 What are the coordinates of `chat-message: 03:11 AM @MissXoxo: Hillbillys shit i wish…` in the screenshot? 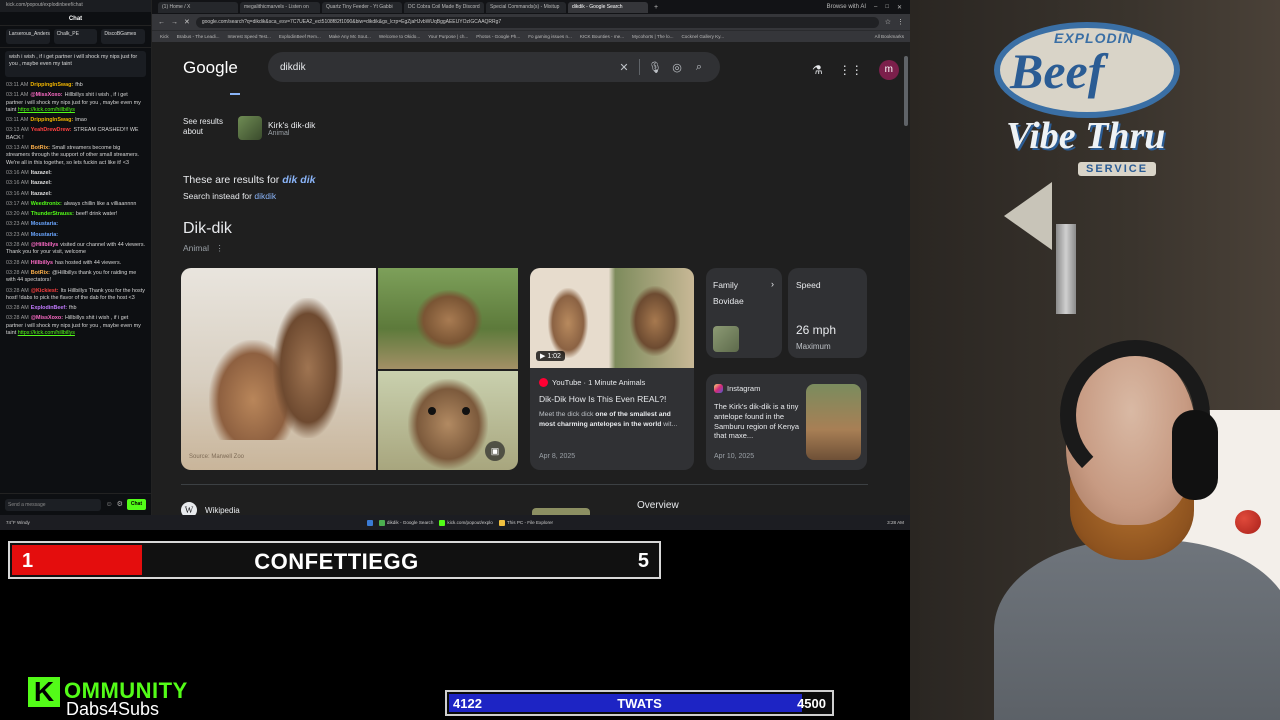 It's located at (75, 103).